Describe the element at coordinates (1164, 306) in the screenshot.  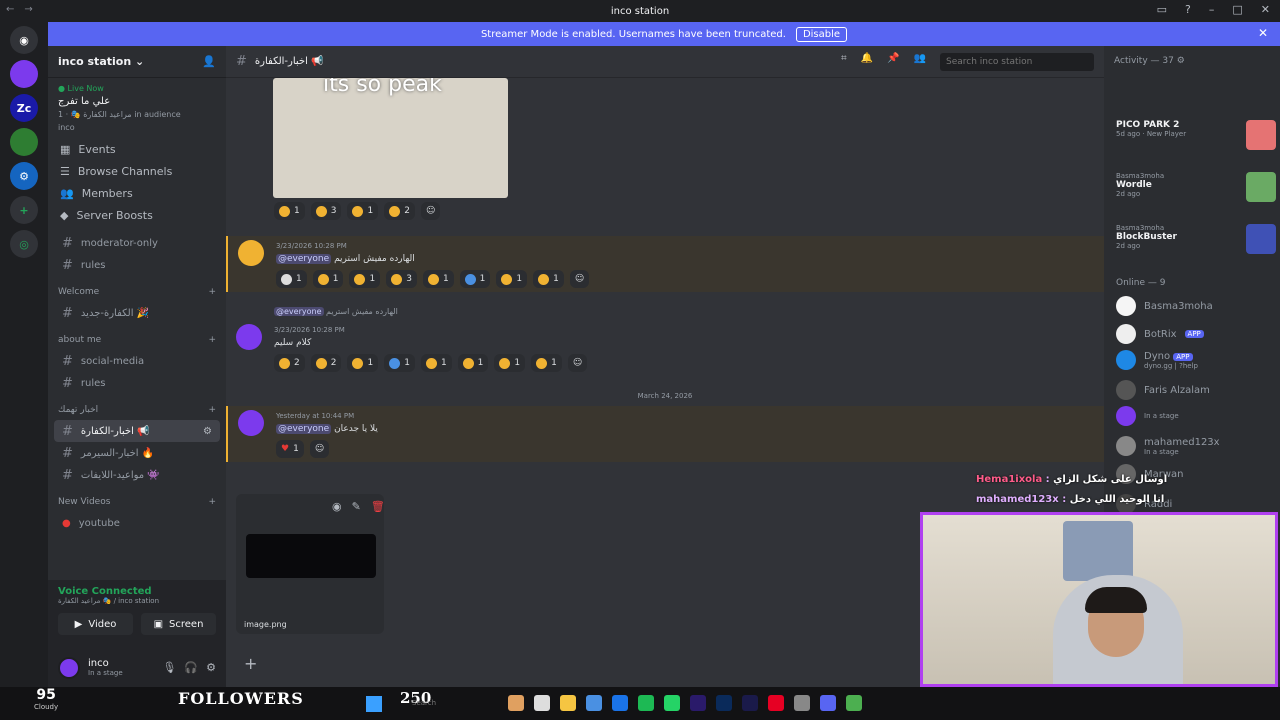
I see `member-item: Basma3moha` at that location.